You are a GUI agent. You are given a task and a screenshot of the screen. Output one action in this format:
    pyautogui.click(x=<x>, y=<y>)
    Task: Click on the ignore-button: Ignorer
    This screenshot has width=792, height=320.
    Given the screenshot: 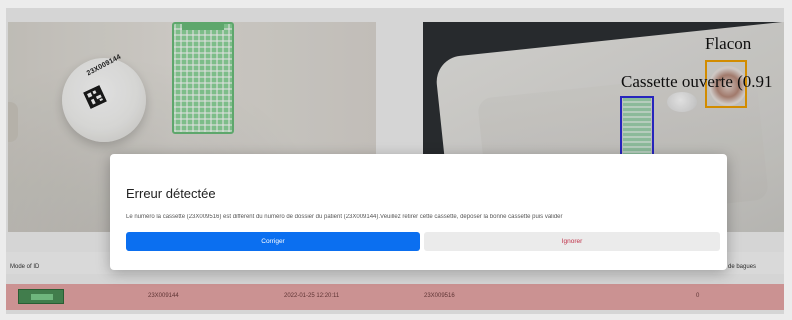 What is the action you would take?
    pyautogui.click(x=572, y=241)
    